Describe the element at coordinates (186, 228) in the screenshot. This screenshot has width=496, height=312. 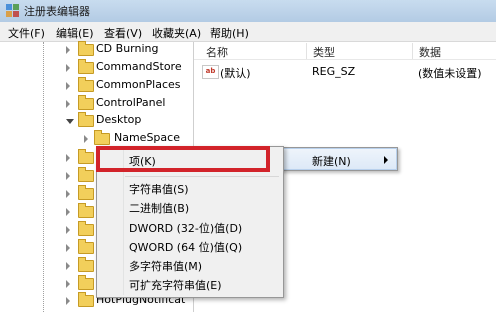
I see `menu-item-label: DWORD (32-位)值(D)` at that location.